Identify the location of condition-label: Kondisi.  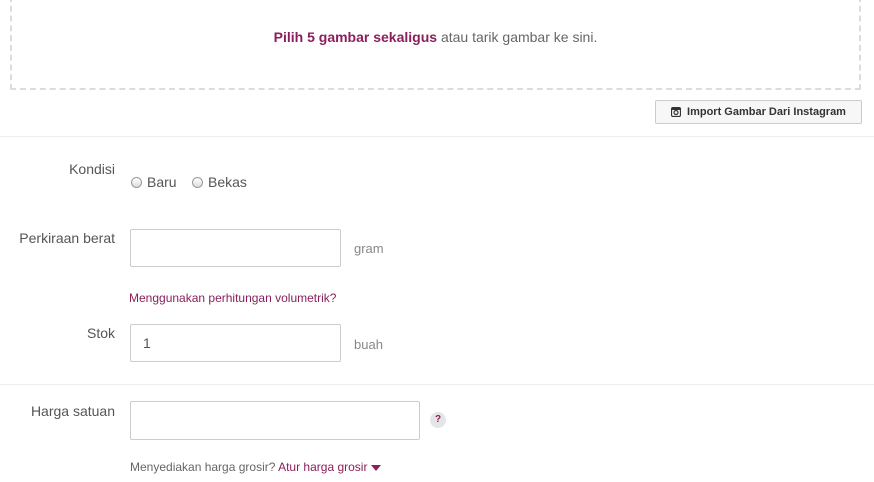
(92, 169).